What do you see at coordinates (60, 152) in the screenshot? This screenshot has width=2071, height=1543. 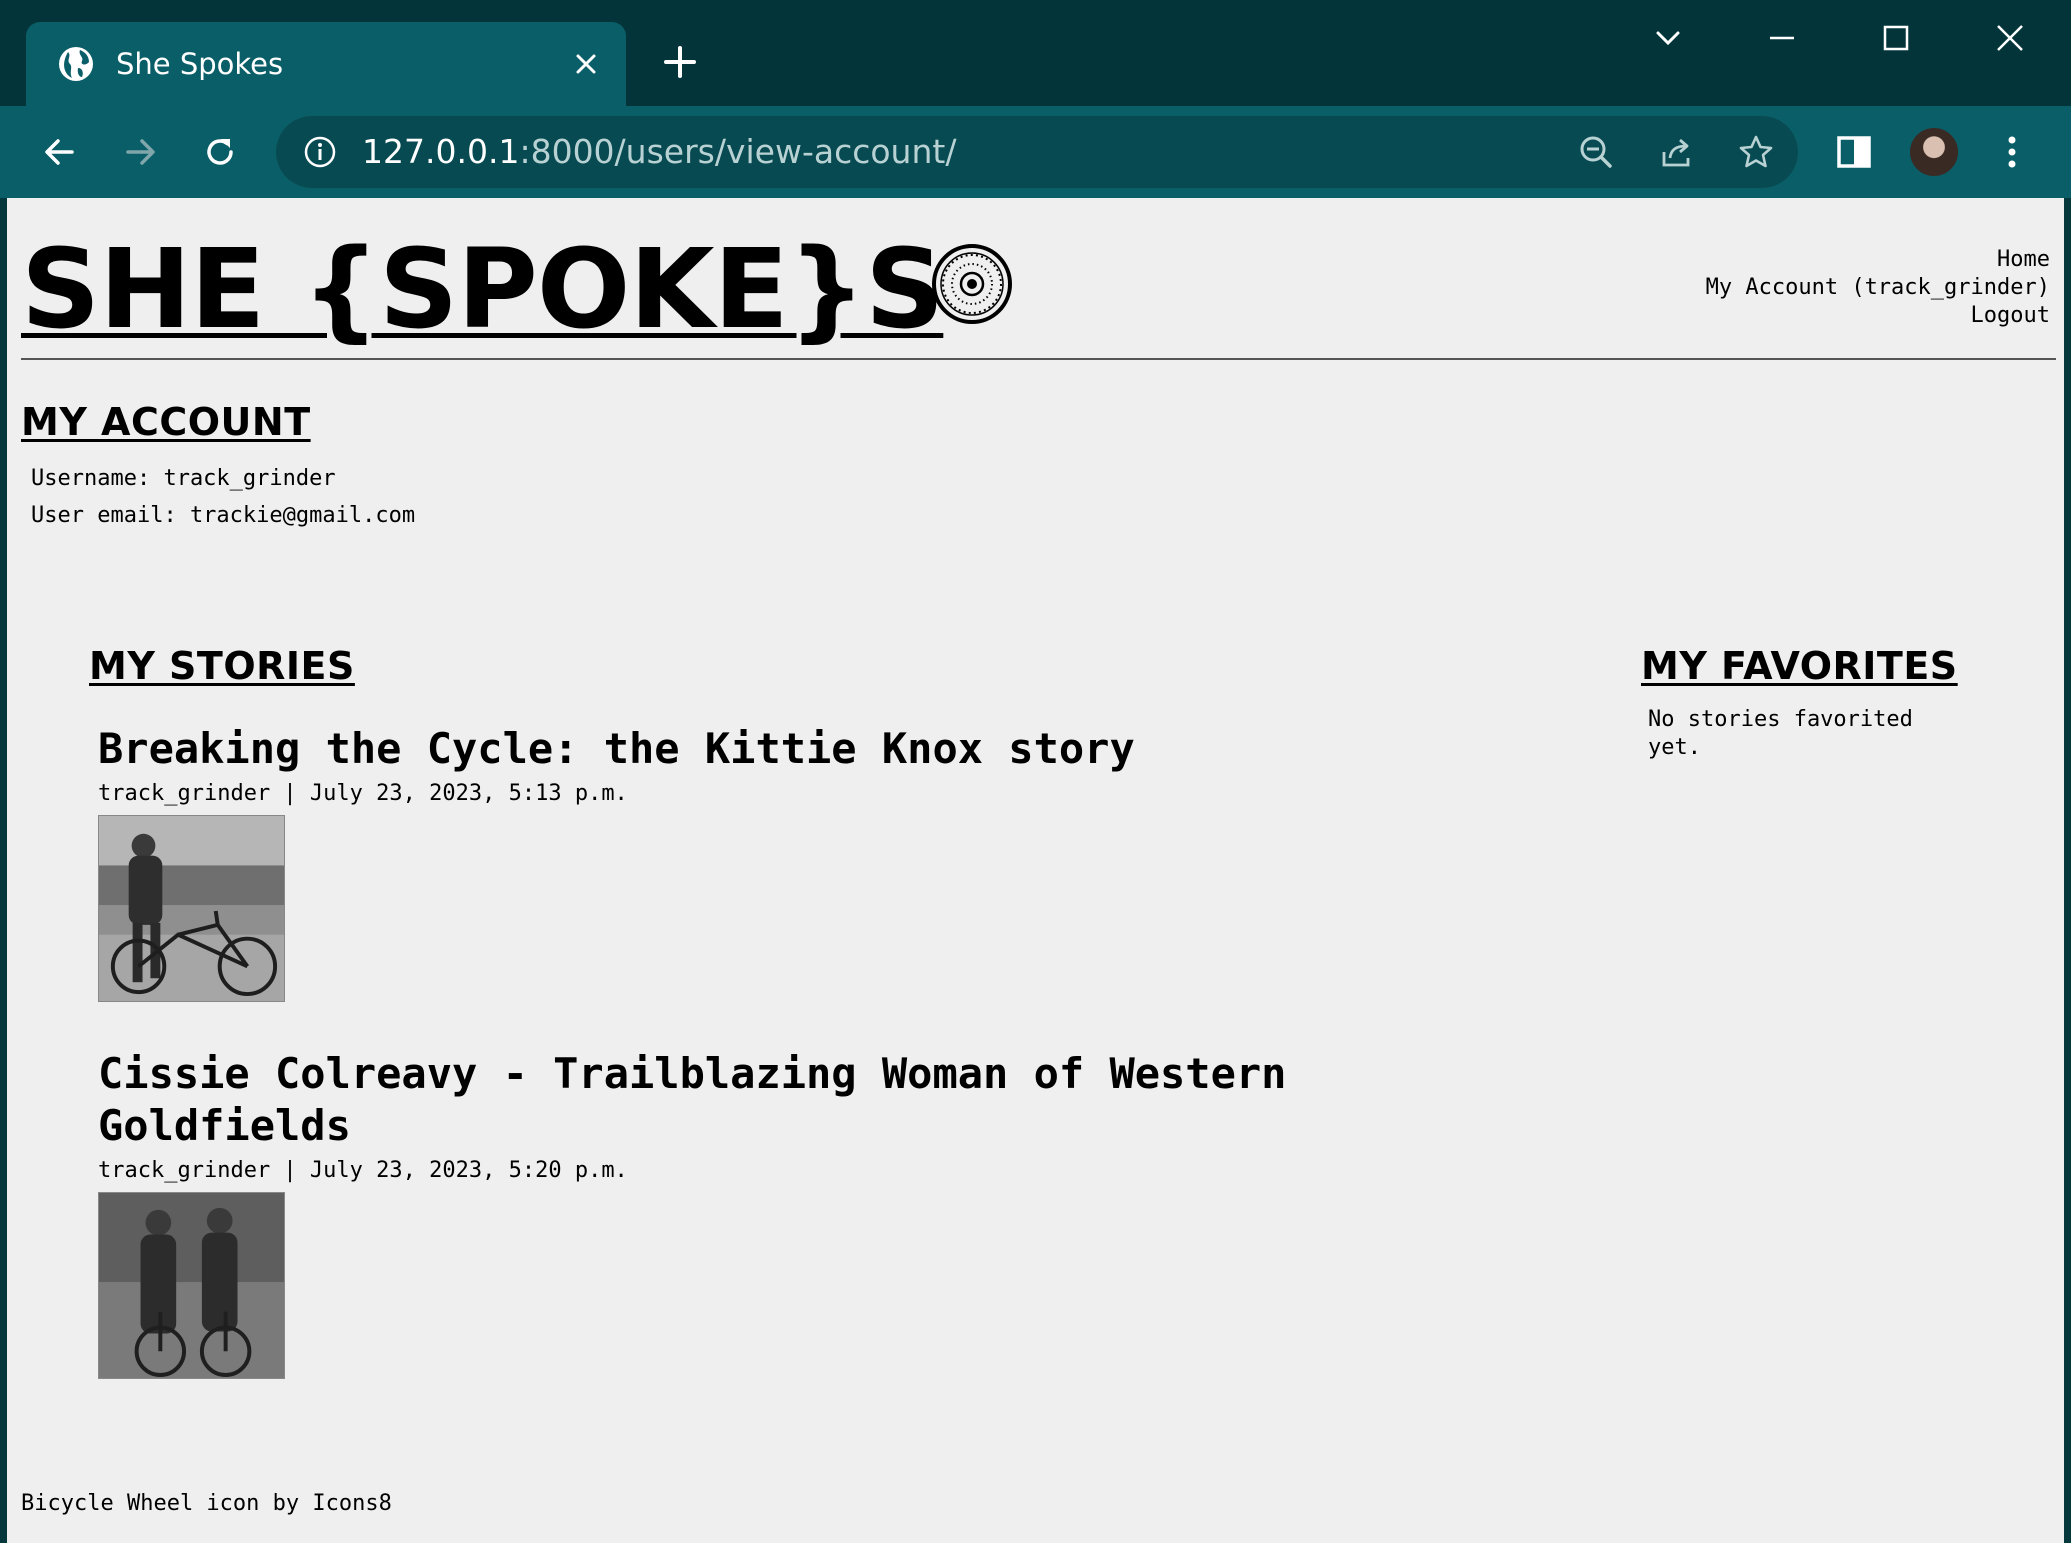 I see `back-arrow-icon` at bounding box center [60, 152].